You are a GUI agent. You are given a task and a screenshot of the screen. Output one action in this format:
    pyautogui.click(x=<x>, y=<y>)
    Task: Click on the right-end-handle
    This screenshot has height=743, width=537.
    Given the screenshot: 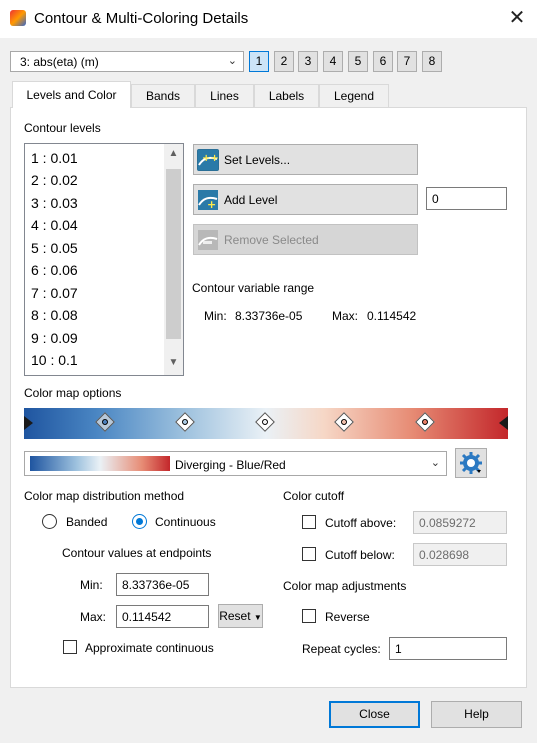 What is the action you would take?
    pyautogui.click(x=503, y=423)
    